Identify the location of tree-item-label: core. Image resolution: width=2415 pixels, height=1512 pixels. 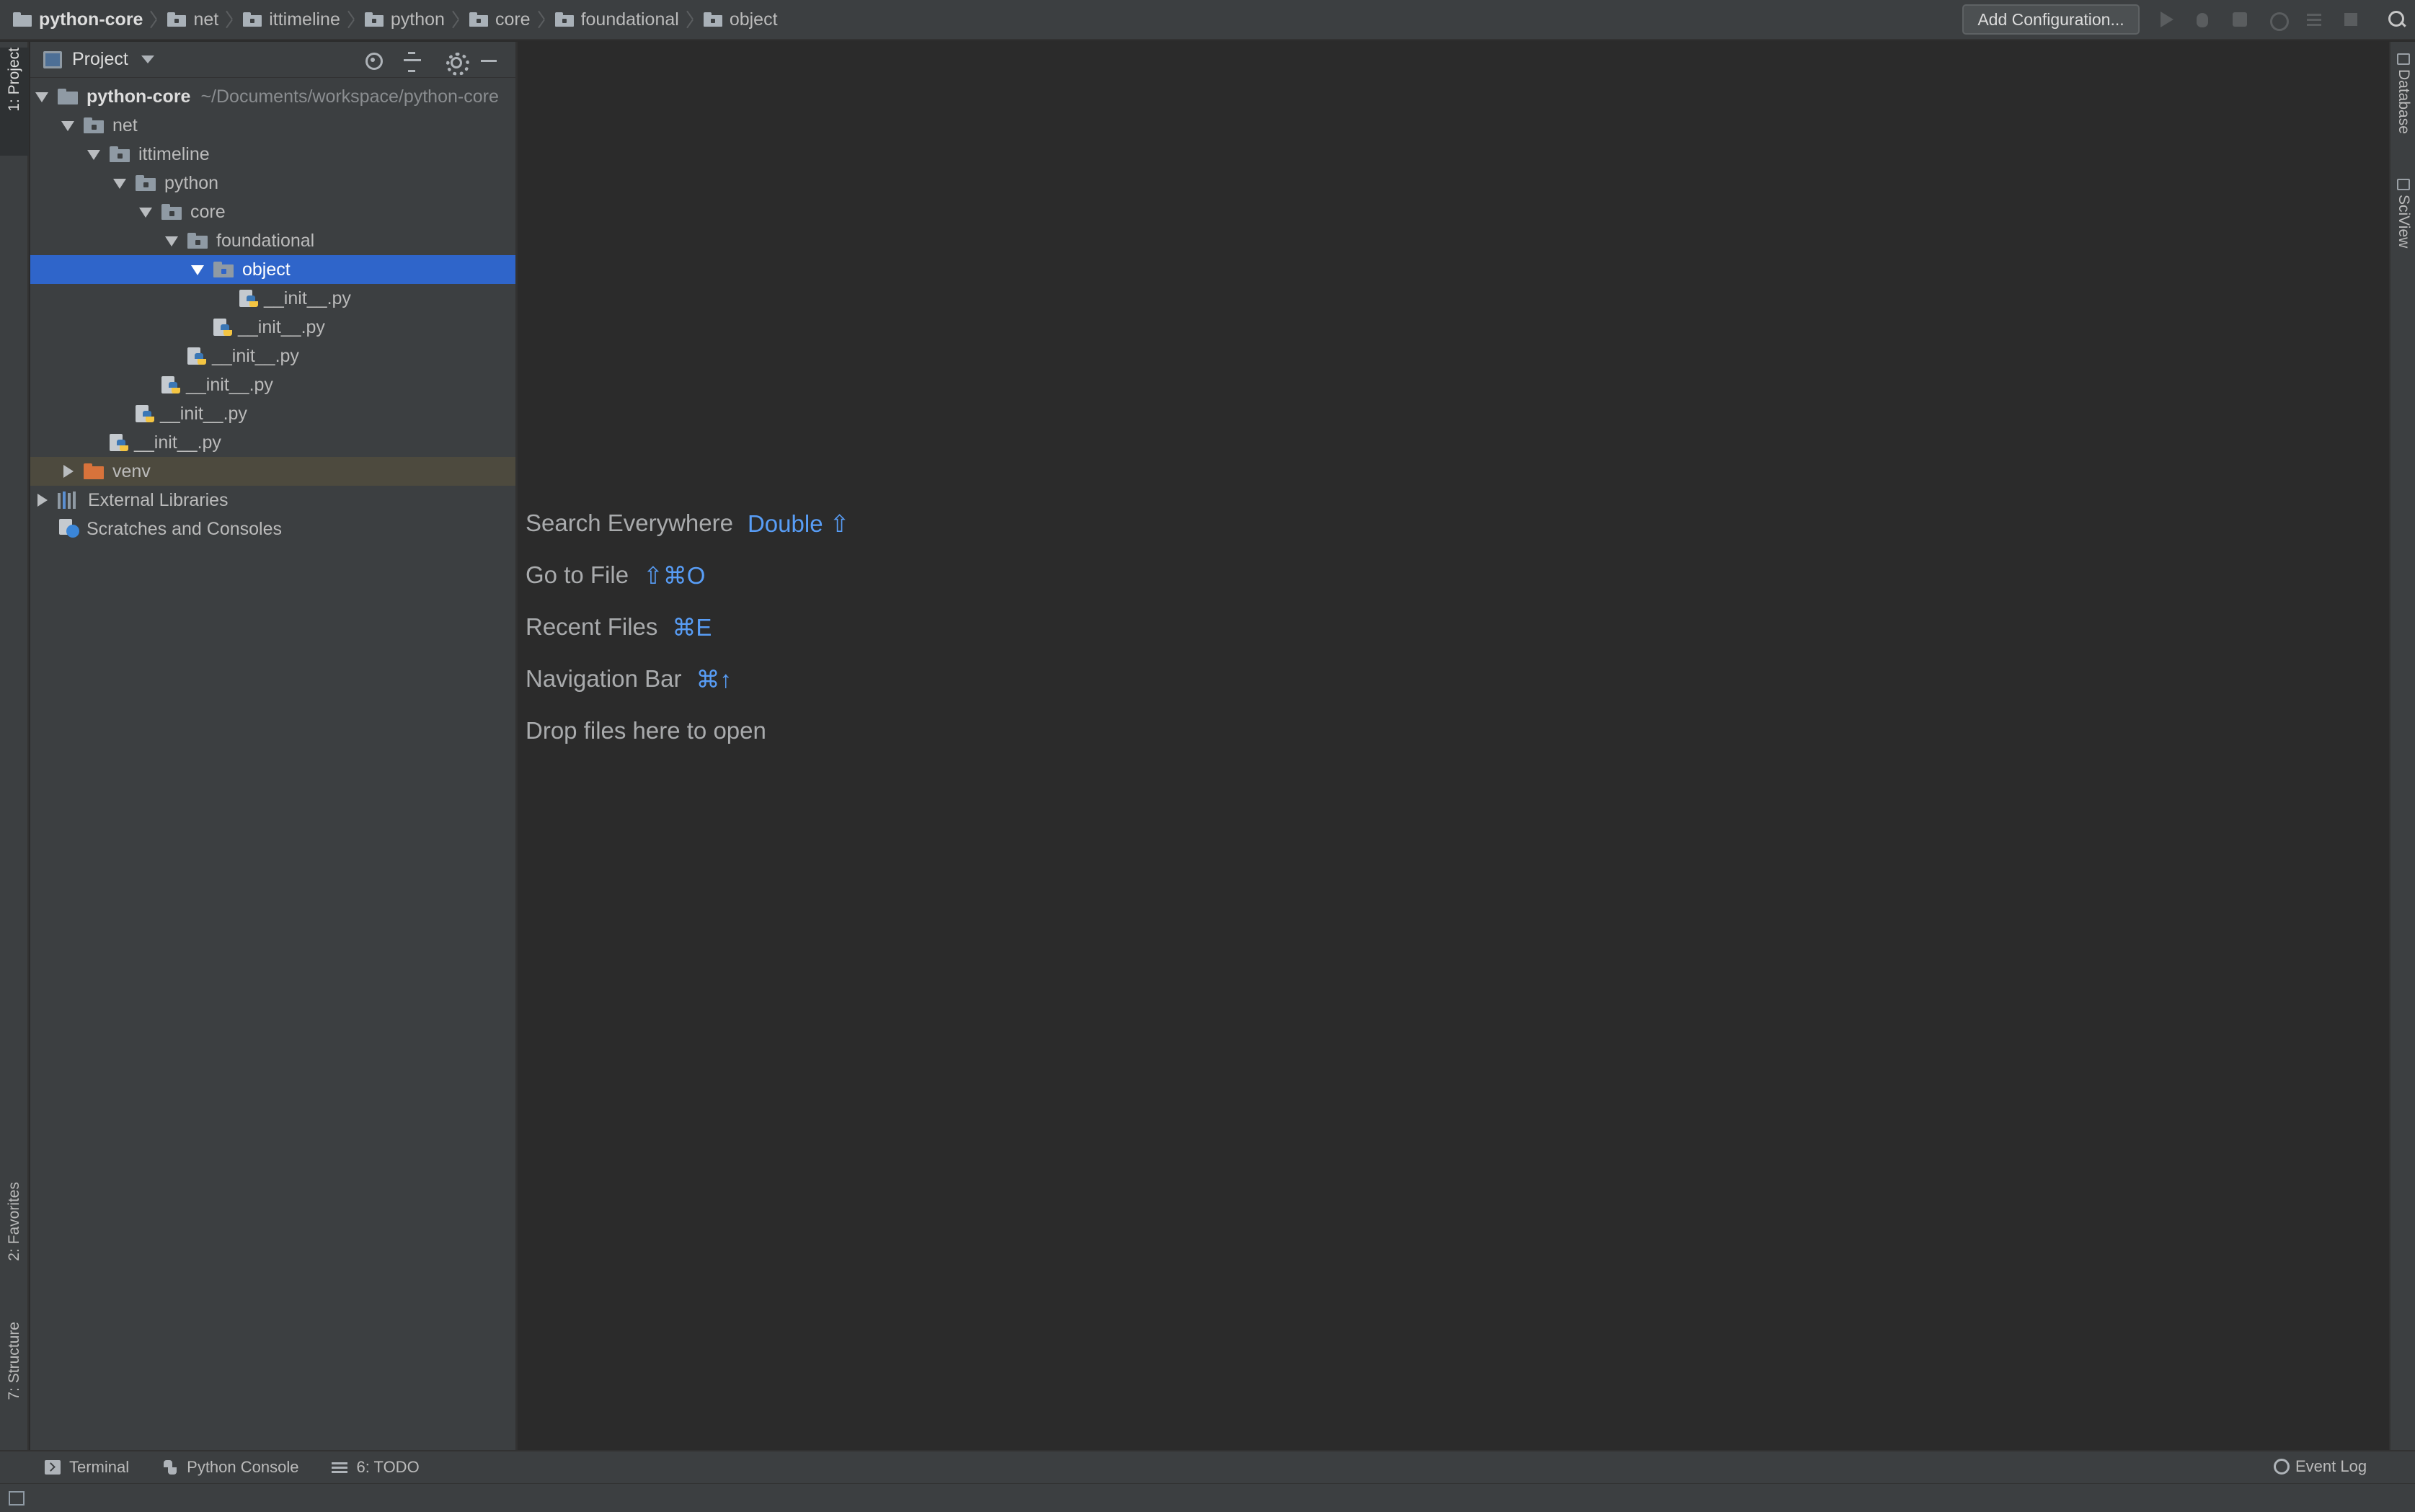
(208, 212).